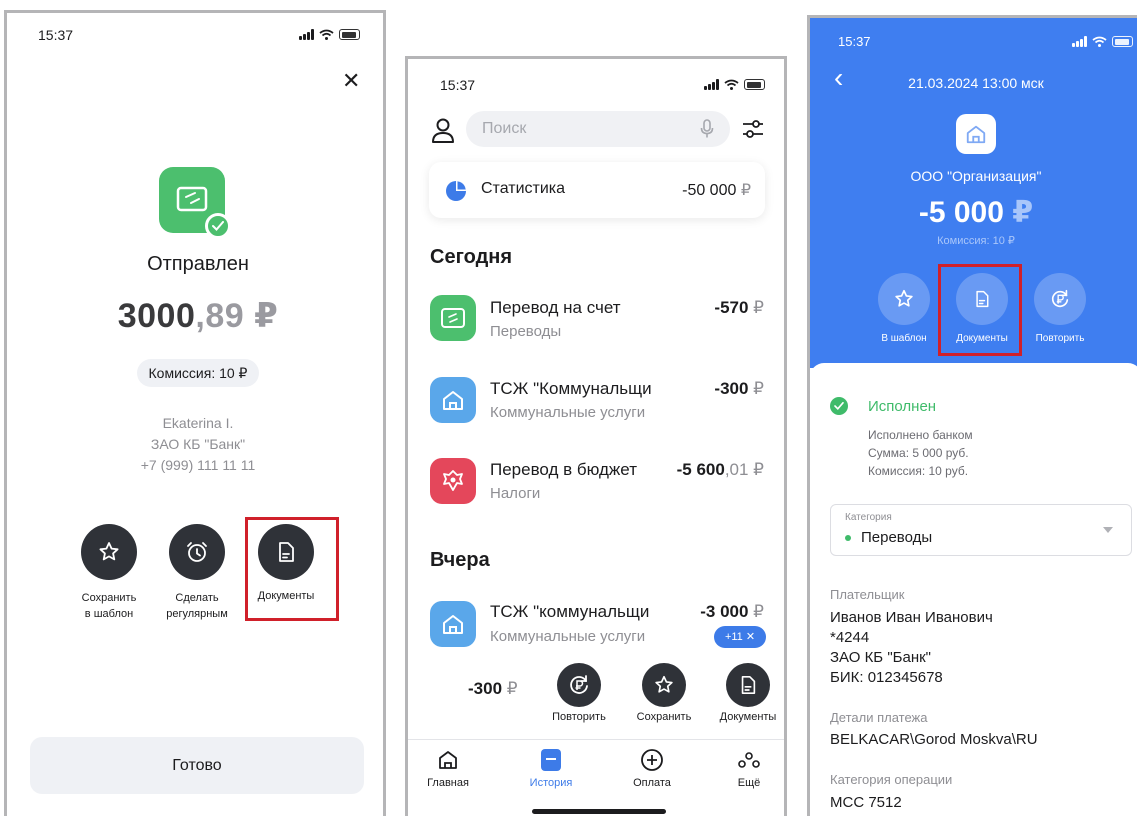 This screenshot has width=1137, height=816. What do you see at coordinates (571, 389) in the screenshot?
I see `transaction-title: ТСЖ "Коммунальщи` at bounding box center [571, 389].